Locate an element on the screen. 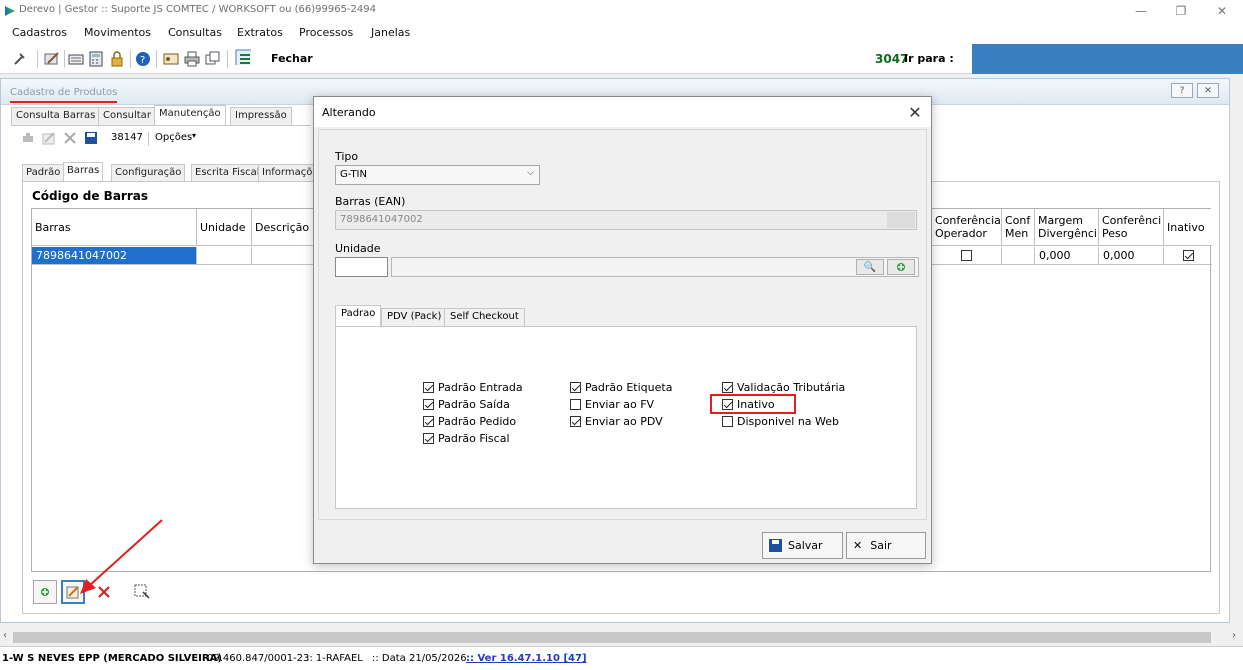 The height and width of the screenshot is (670, 1243). cell-conferencia-peso: 0,000 is located at coordinates (1131, 256).